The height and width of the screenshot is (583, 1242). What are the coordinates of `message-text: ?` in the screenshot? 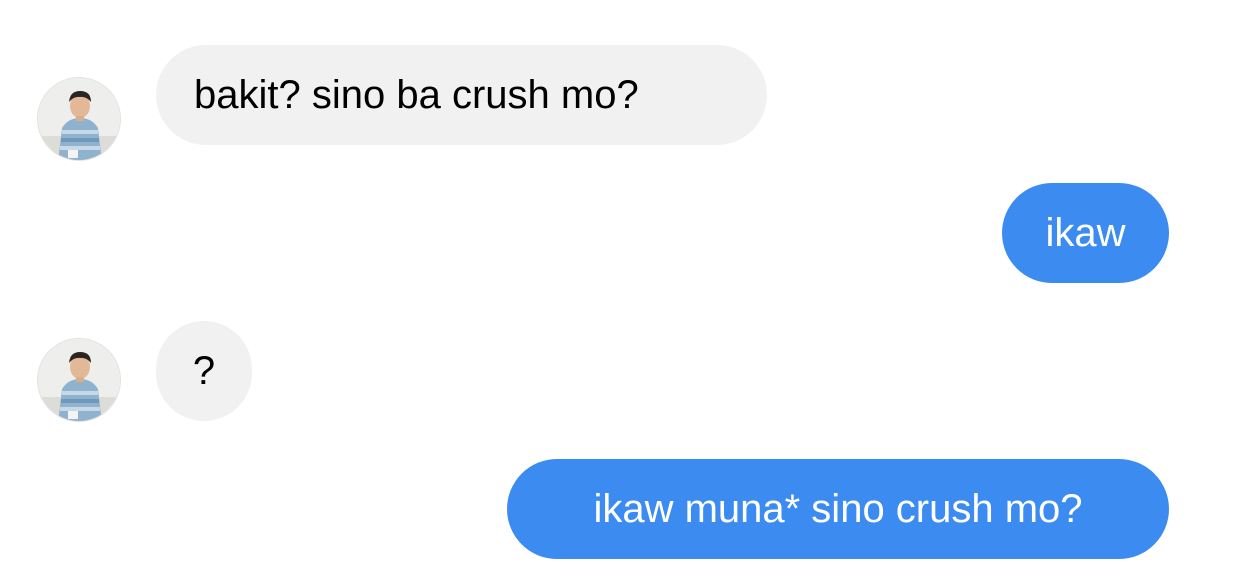 It's located at (204, 371).